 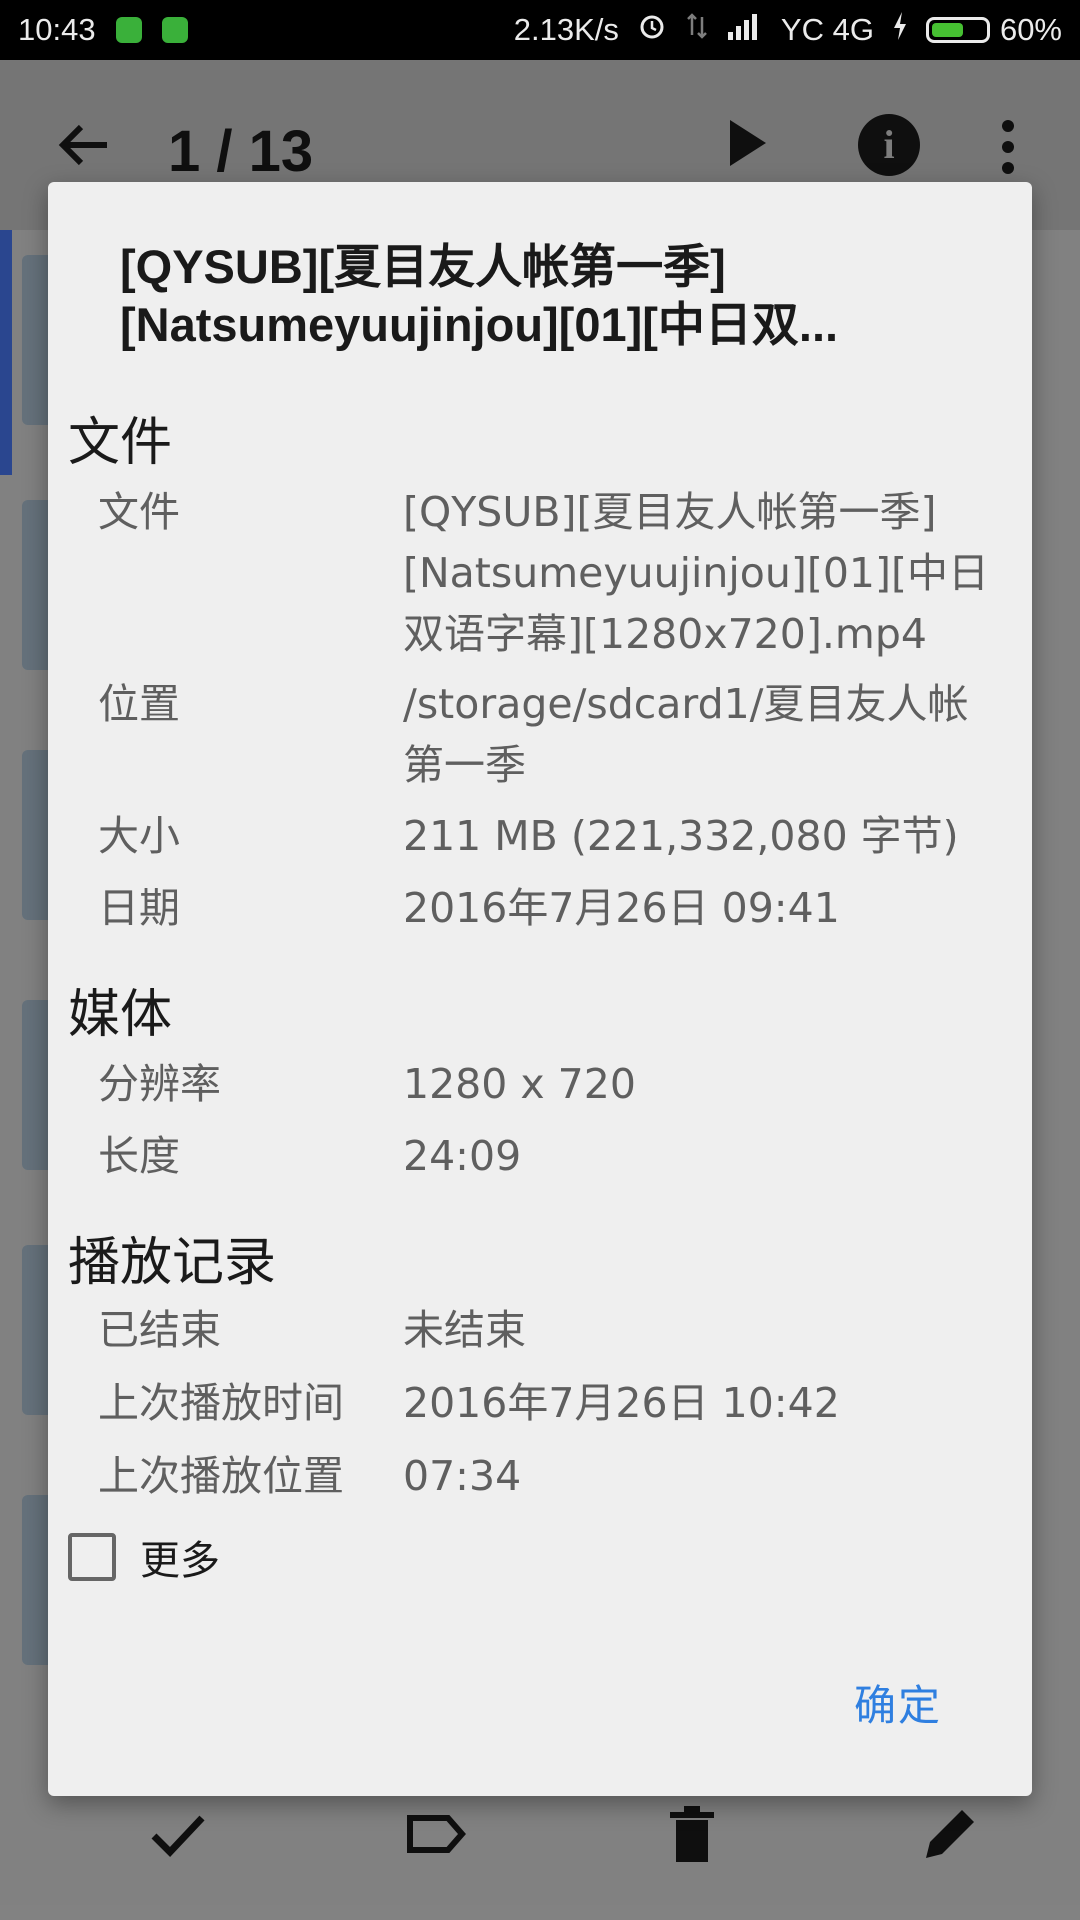 I want to click on more-checkbox-row: 更多, so click(x=144, y=1557).